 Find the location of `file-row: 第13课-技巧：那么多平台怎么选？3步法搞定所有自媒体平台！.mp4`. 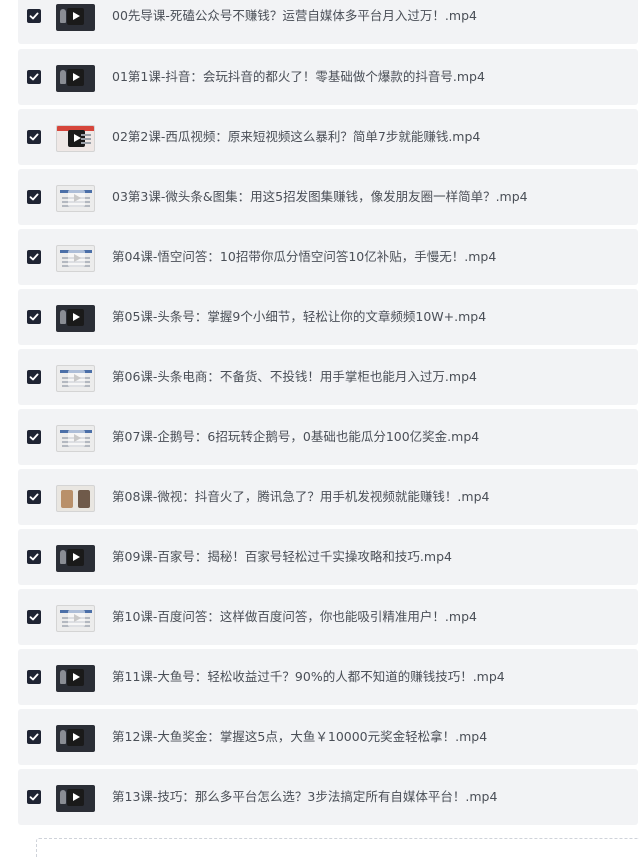

file-row: 第13课-技巧：那么多平台怎么选？3步法搞定所有自媒体平台！.mp4 is located at coordinates (328, 797).